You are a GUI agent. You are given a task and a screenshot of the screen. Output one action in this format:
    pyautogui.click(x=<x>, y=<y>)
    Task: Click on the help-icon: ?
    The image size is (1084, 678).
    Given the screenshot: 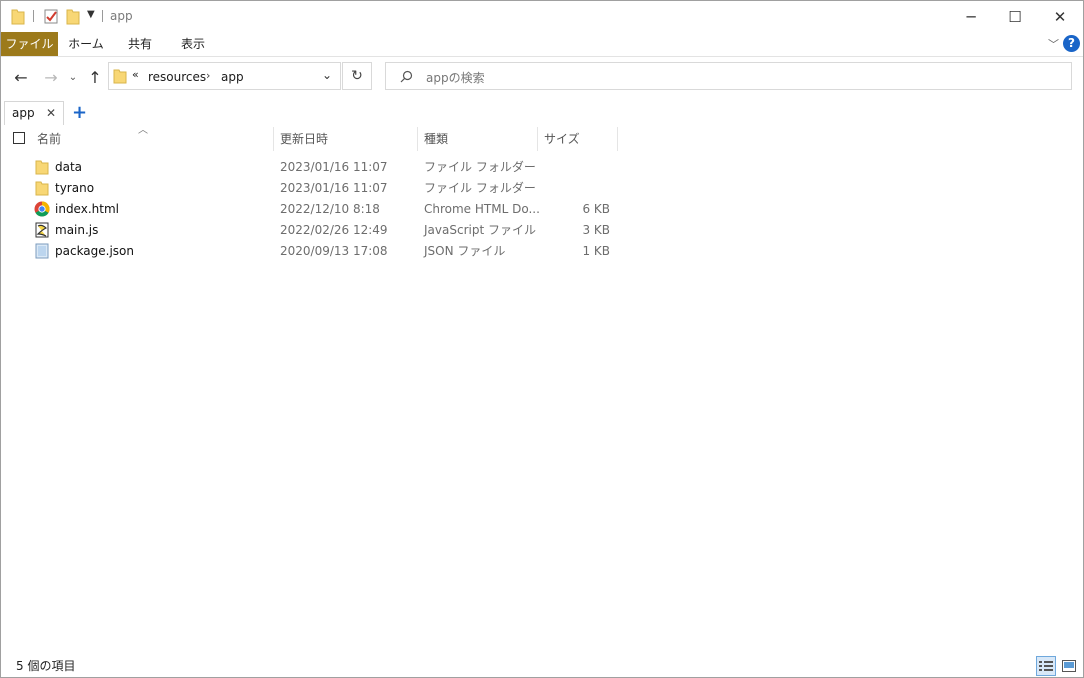 What is the action you would take?
    pyautogui.click(x=1071, y=43)
    